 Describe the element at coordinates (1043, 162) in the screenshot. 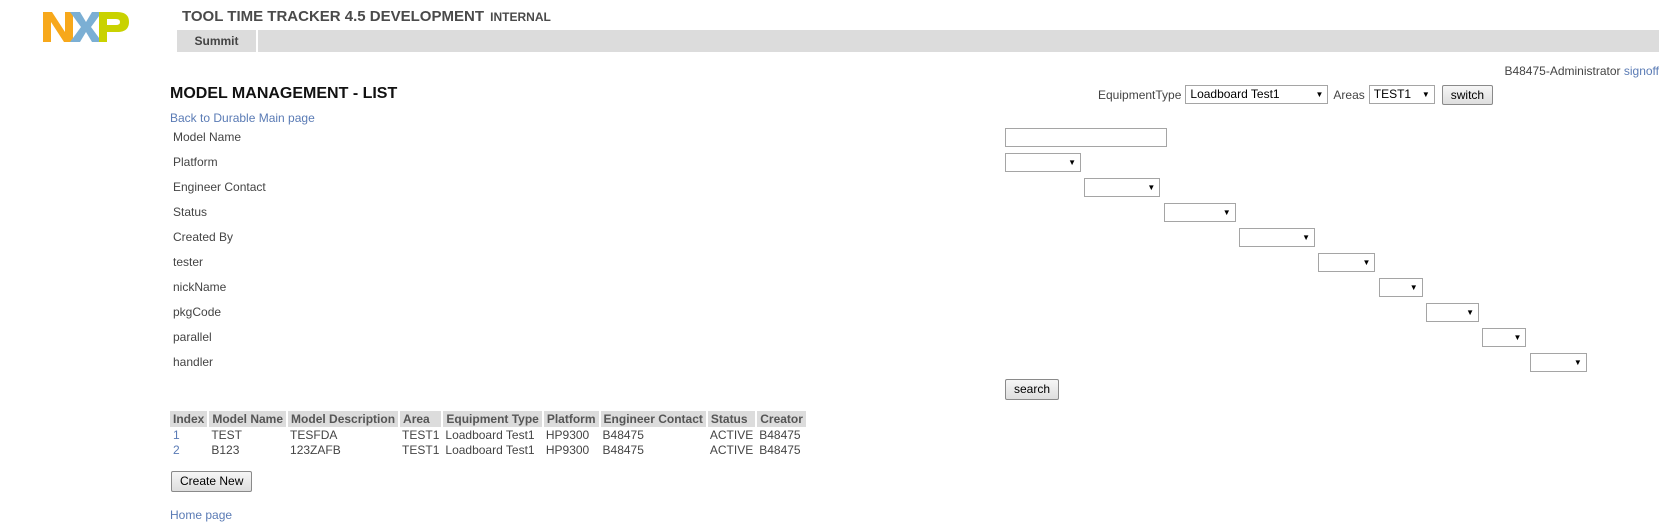

I see `platform-select: ▼` at that location.